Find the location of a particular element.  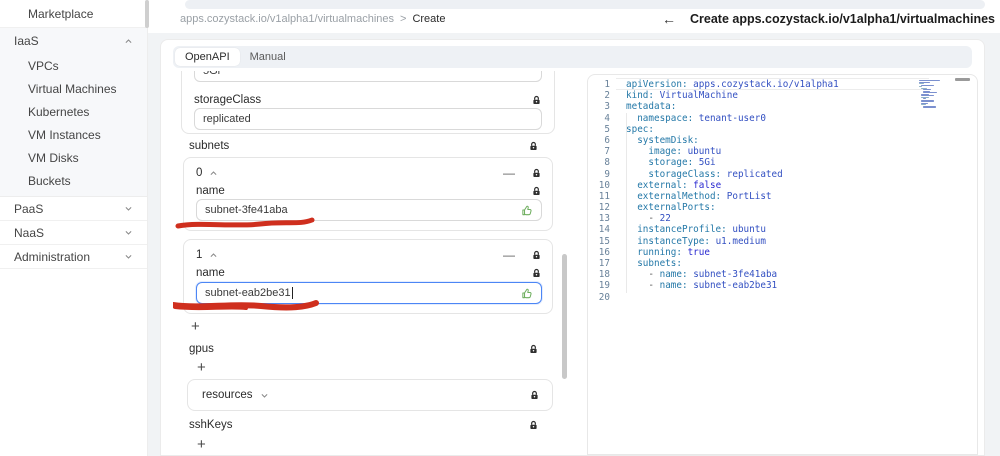

subnet-item-0-card: 0 — name subnet-3fe41aba is located at coordinates (368, 194).